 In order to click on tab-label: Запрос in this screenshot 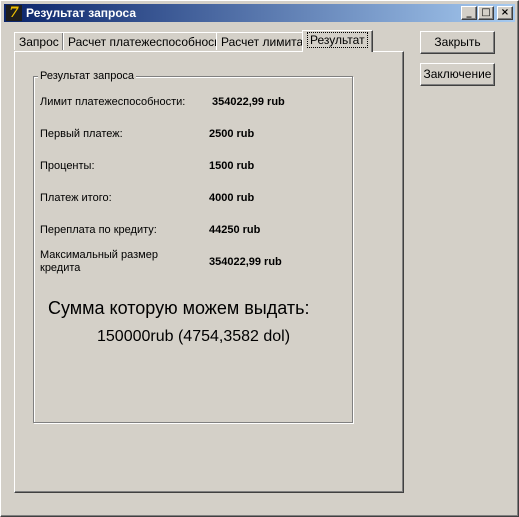, I will do `click(39, 42)`.